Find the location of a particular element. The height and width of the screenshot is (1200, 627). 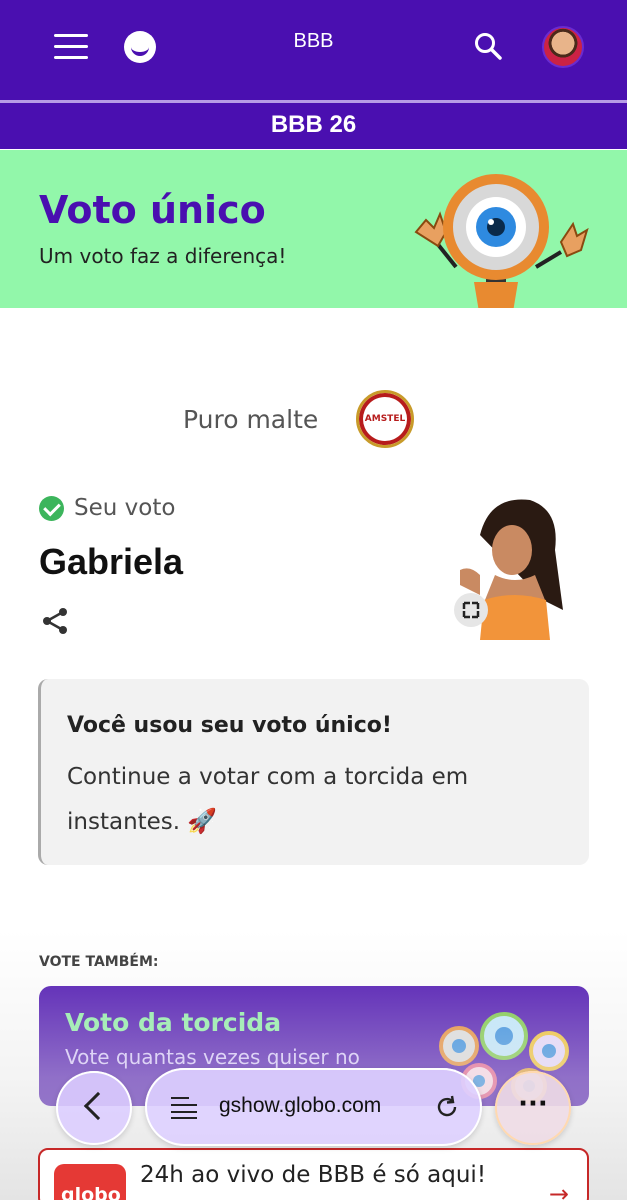

live-promo-banner: globo 24h ao vivo de BBB é só aqui! → is located at coordinates (313, 1174).